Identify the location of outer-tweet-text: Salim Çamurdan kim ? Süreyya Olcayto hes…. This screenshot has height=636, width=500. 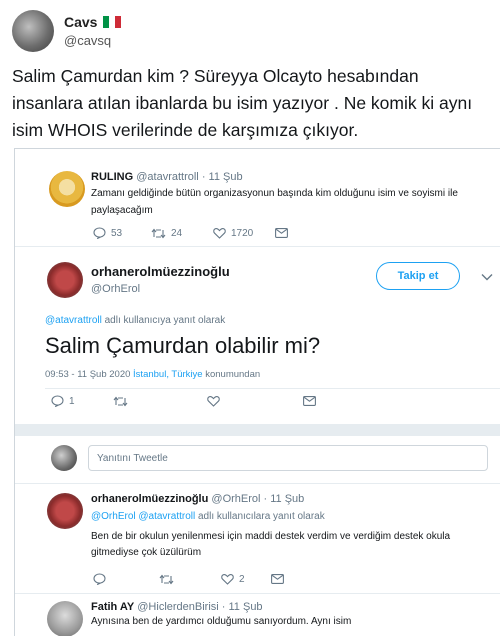
(242, 103).